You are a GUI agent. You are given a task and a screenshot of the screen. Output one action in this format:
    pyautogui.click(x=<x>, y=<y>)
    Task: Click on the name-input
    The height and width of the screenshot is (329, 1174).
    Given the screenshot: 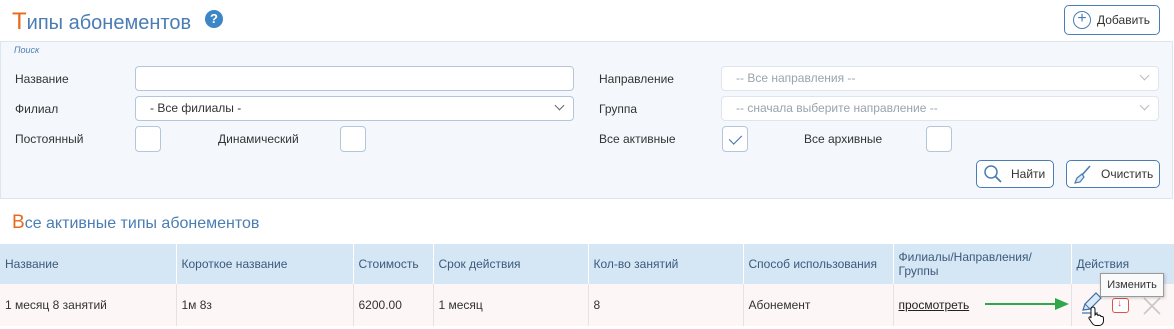 What is the action you would take?
    pyautogui.click(x=354, y=78)
    